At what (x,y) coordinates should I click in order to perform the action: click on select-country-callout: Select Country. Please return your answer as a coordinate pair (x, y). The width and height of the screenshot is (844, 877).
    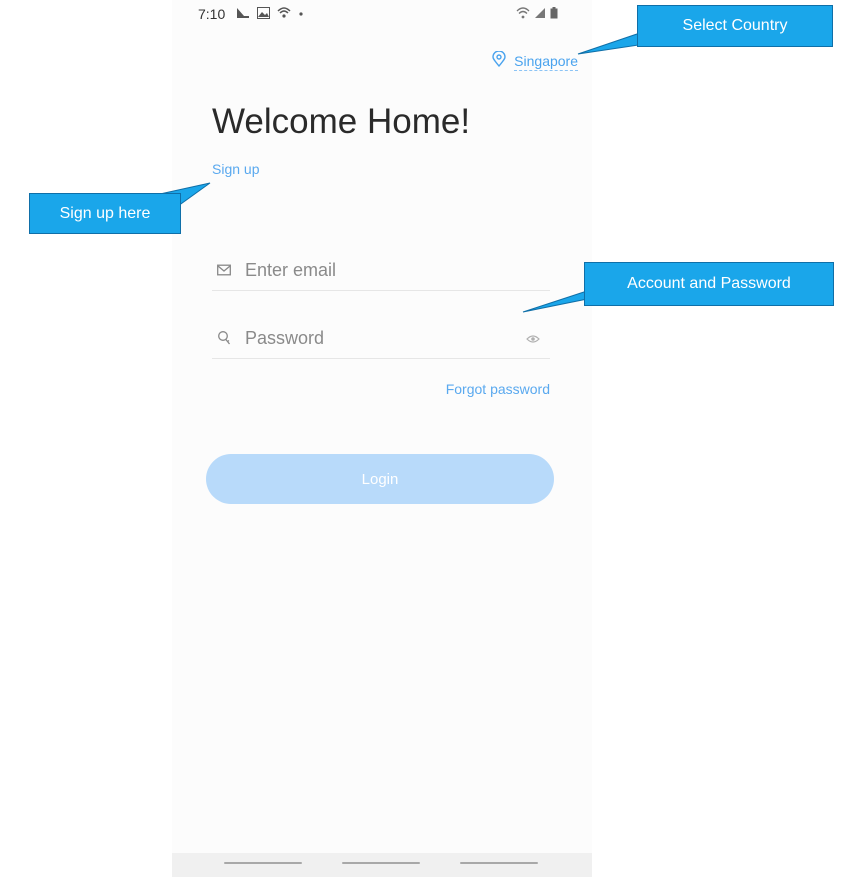
    Looking at the image, I should click on (735, 26).